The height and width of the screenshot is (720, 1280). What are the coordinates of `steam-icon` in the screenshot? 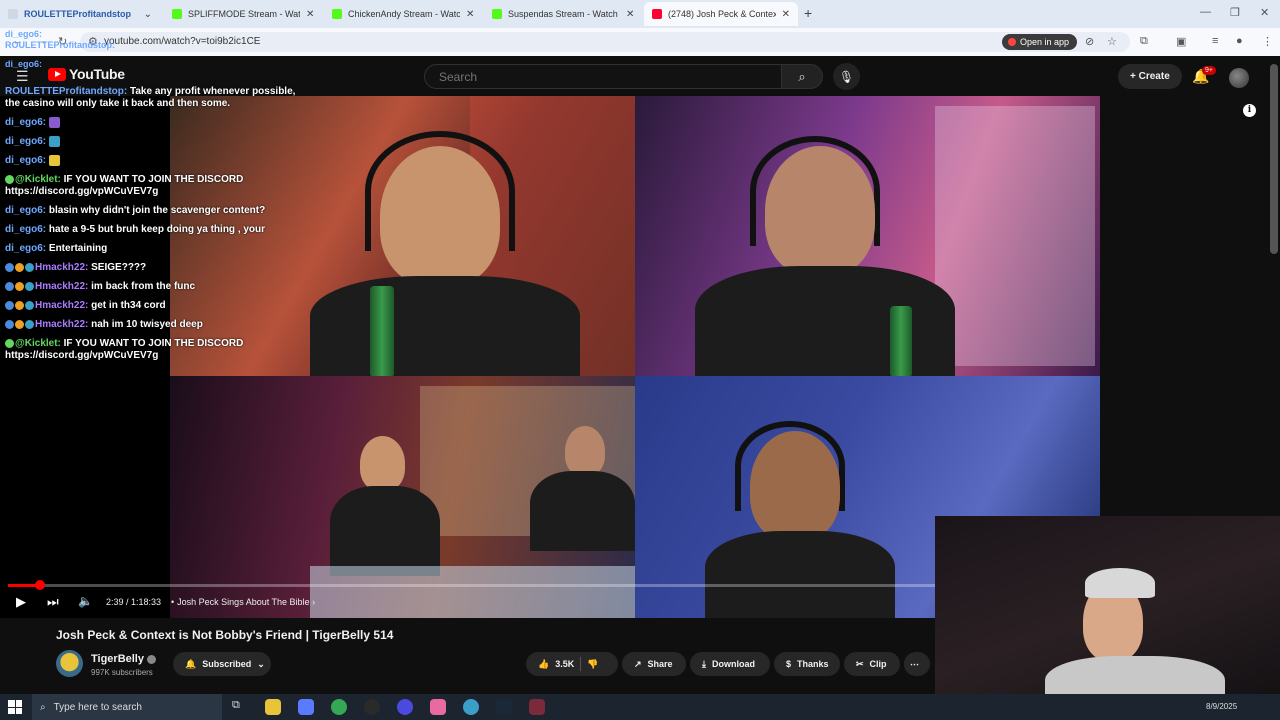 It's located at (504, 707).